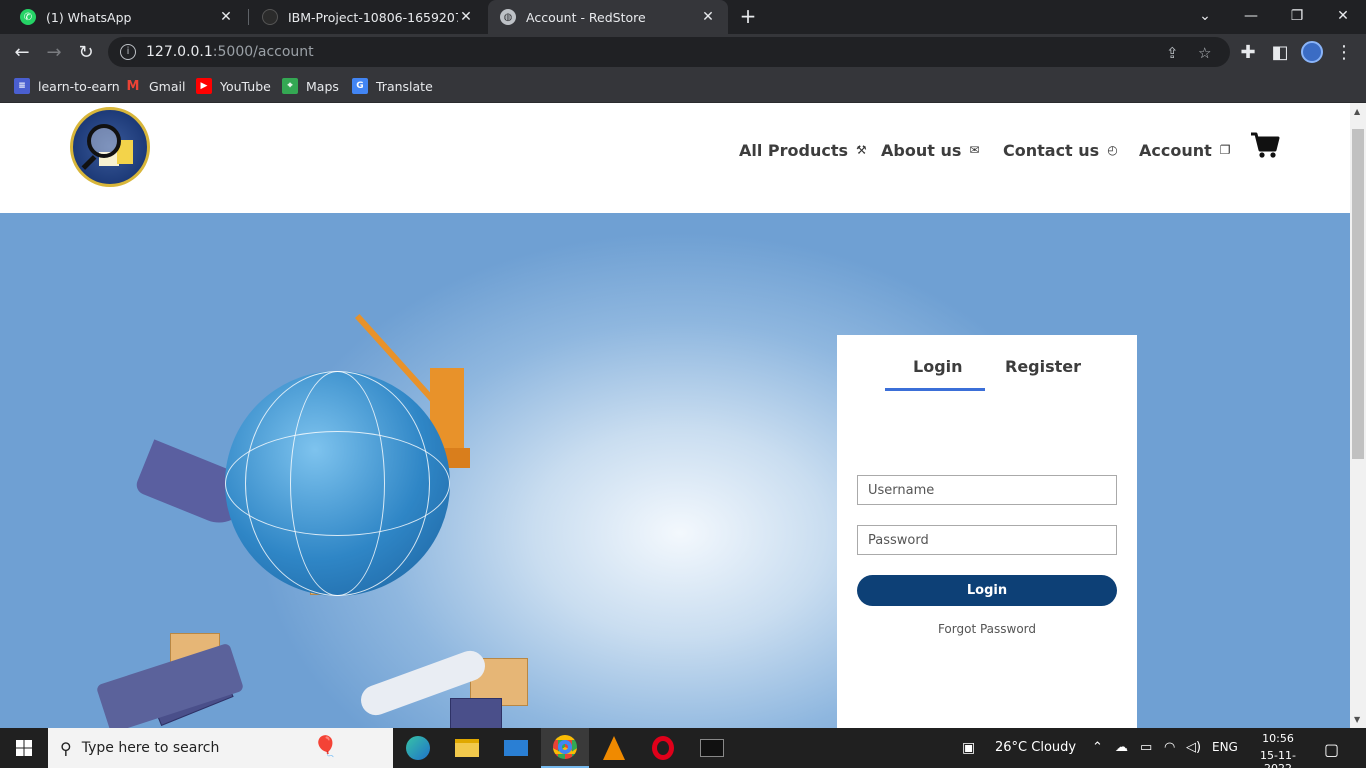  What do you see at coordinates (663, 748) in the screenshot?
I see `opera-icon` at bounding box center [663, 748].